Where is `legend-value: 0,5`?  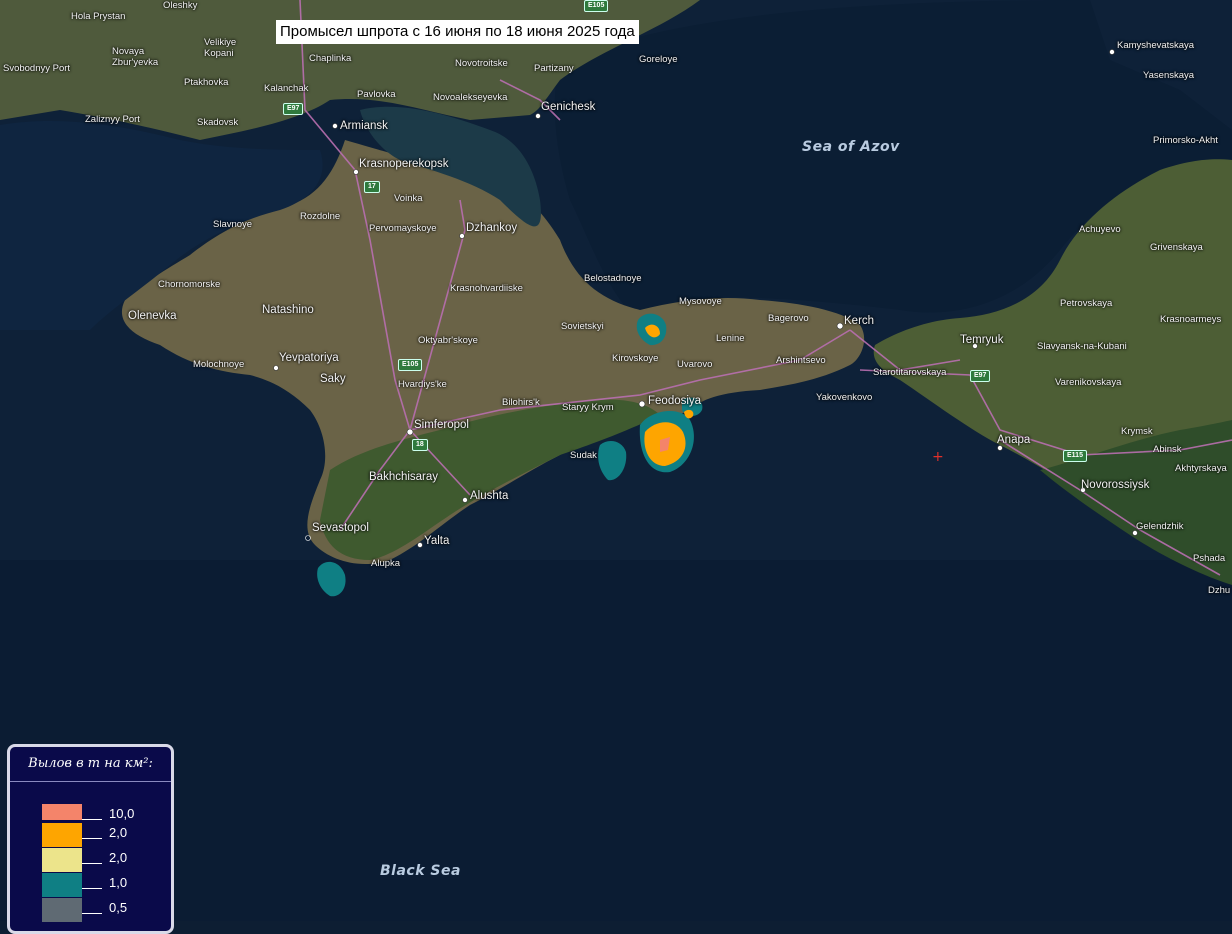
legend-value: 0,5 is located at coordinates (118, 907).